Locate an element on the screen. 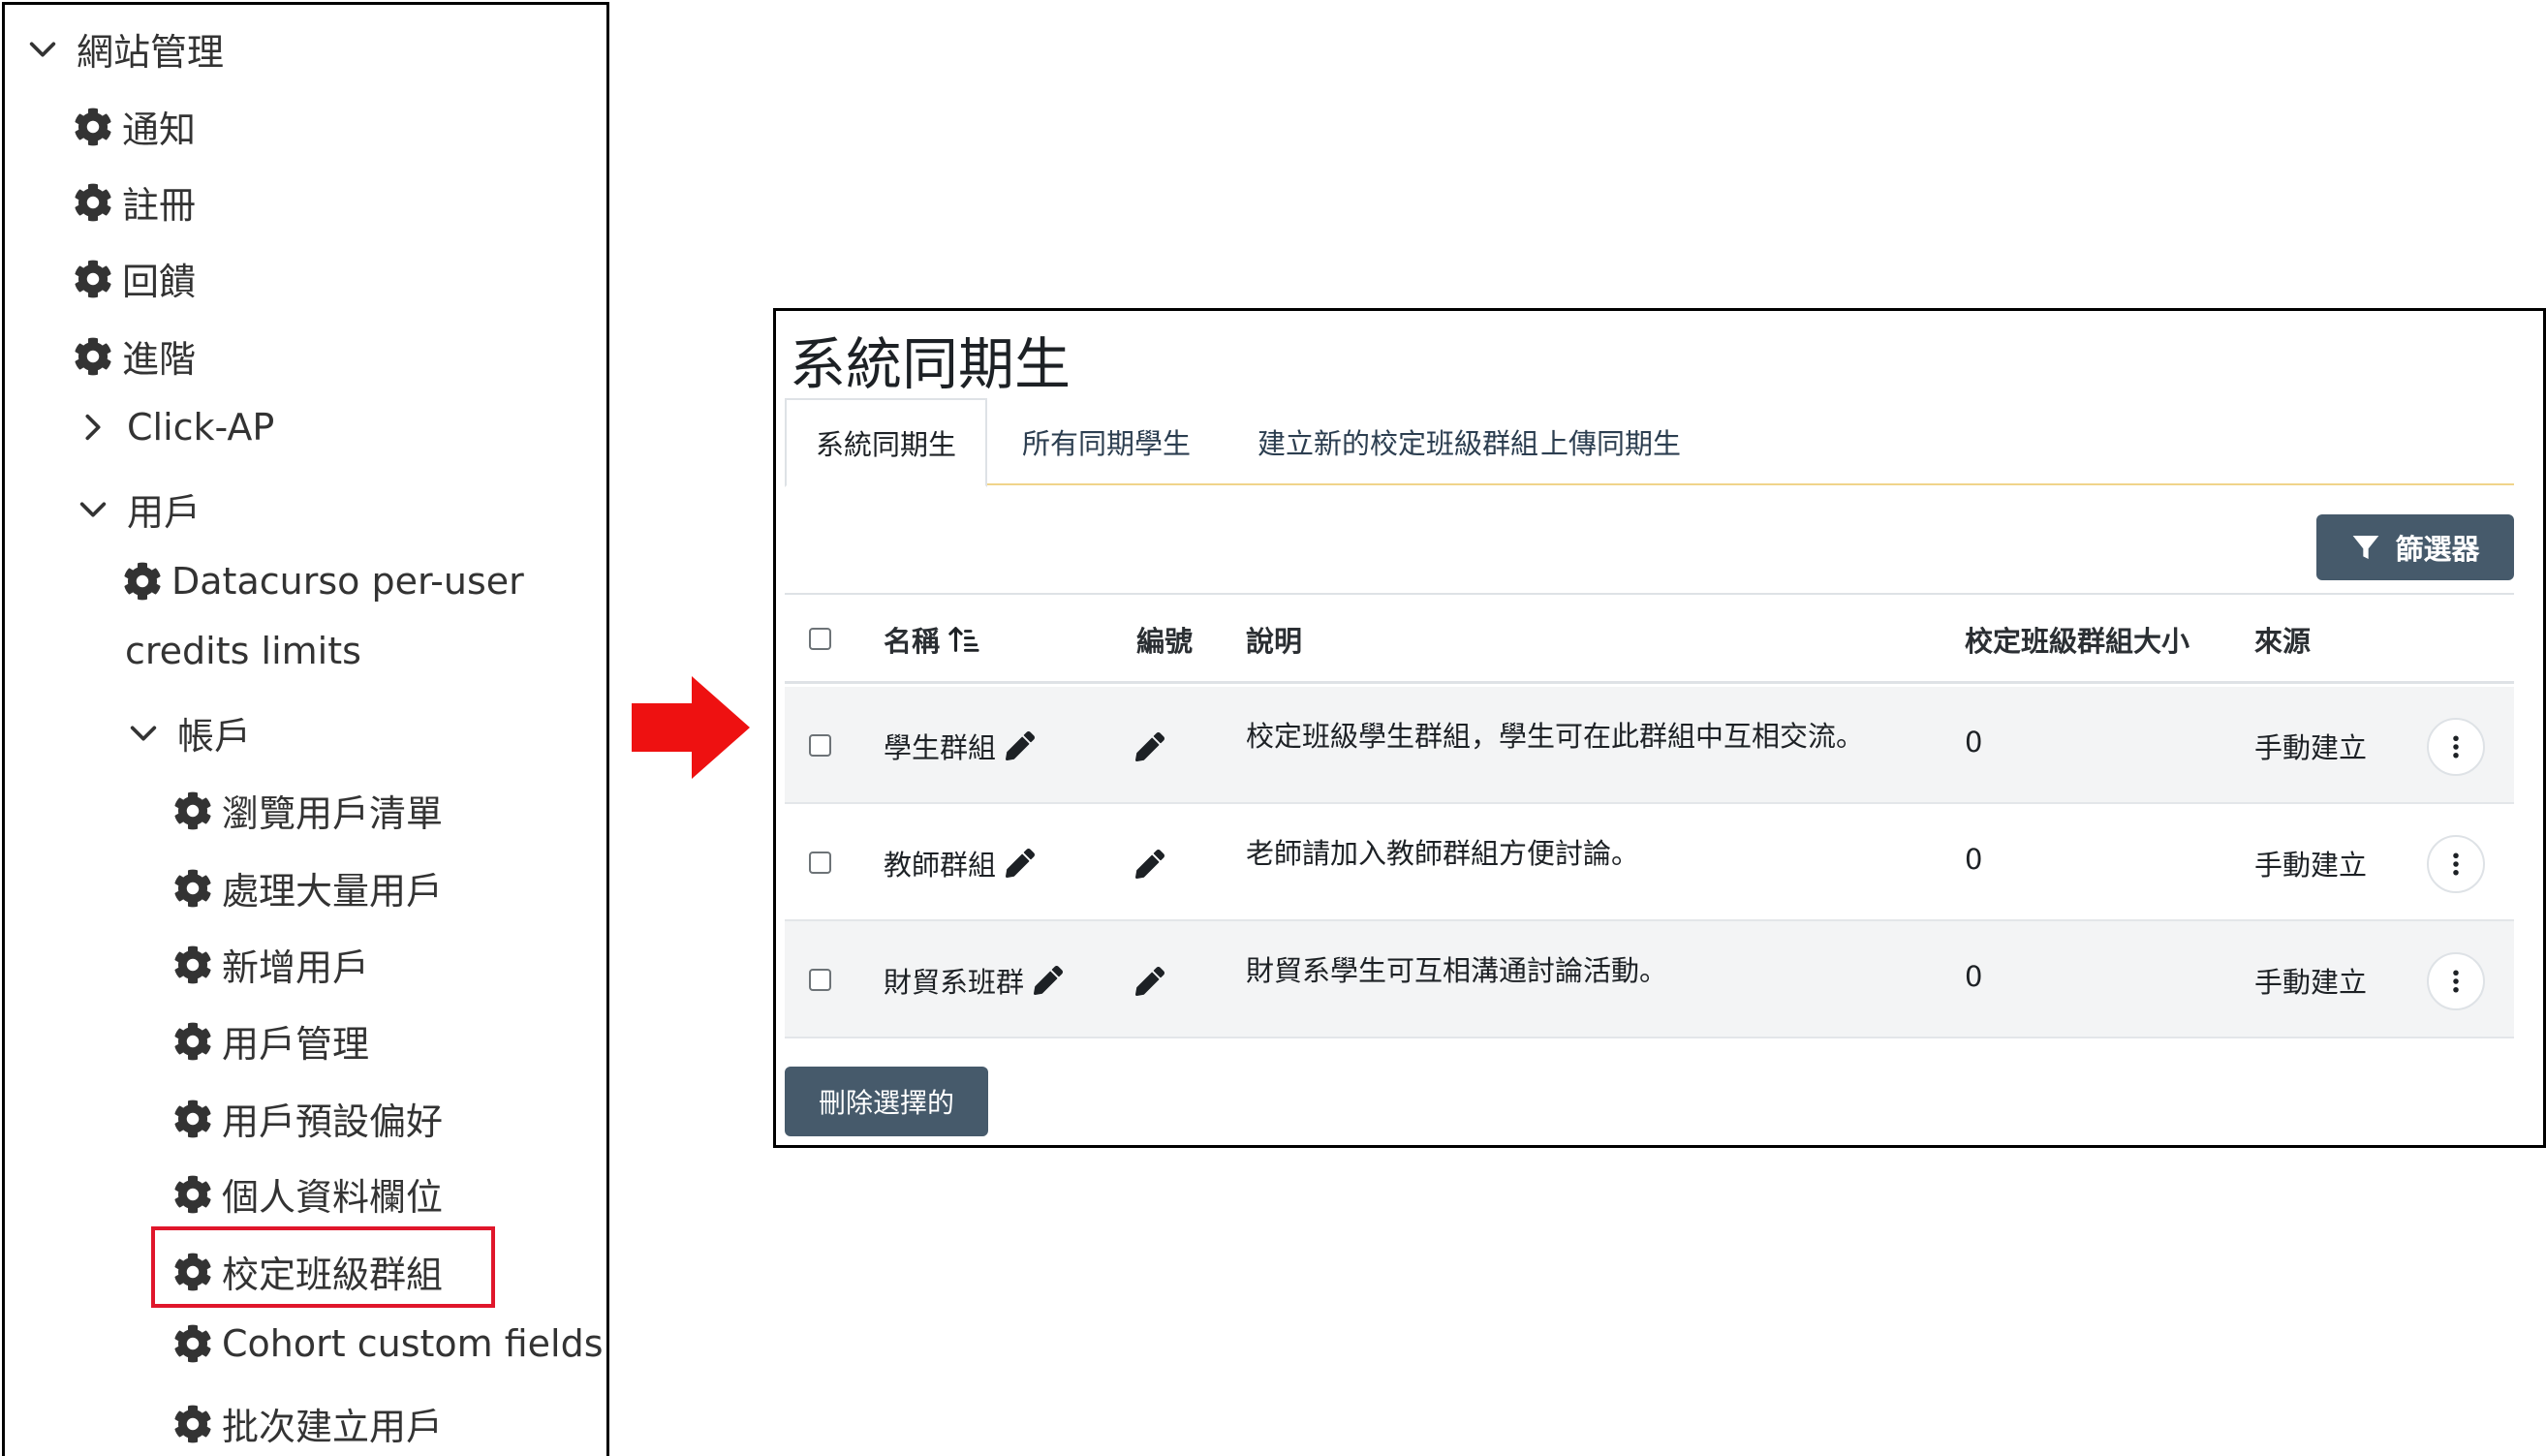 The image size is (2546, 1456). tab-system-cohorts: 系統同期生 is located at coordinates (886, 443).